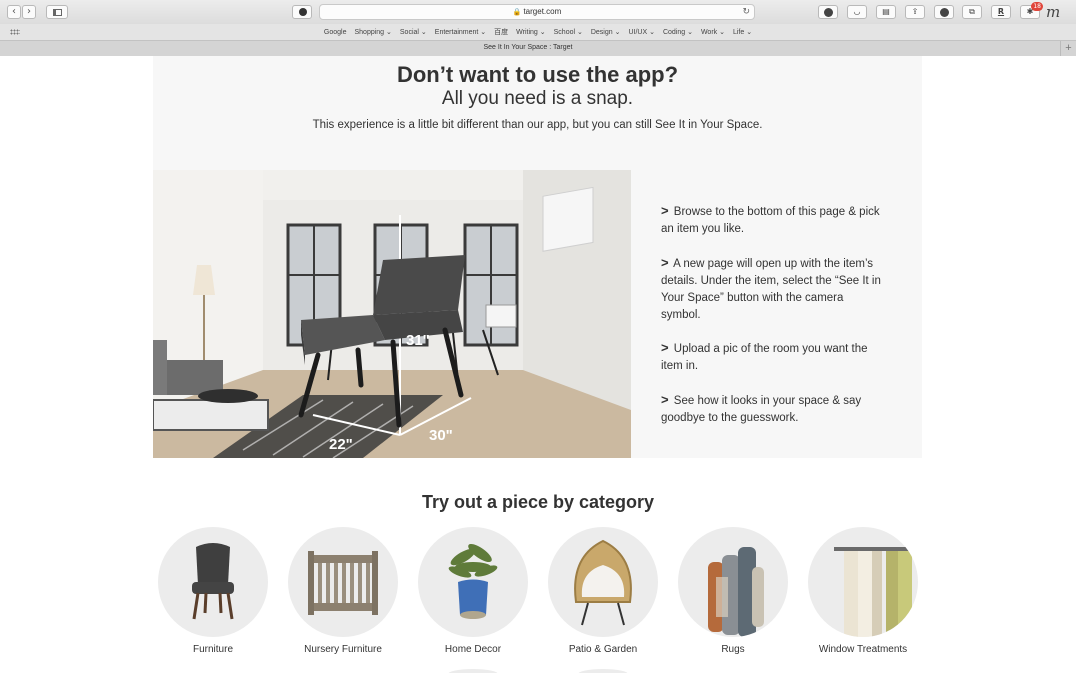  Describe the element at coordinates (742, 32) in the screenshot. I see `favorite-link: Life ⌄` at that location.